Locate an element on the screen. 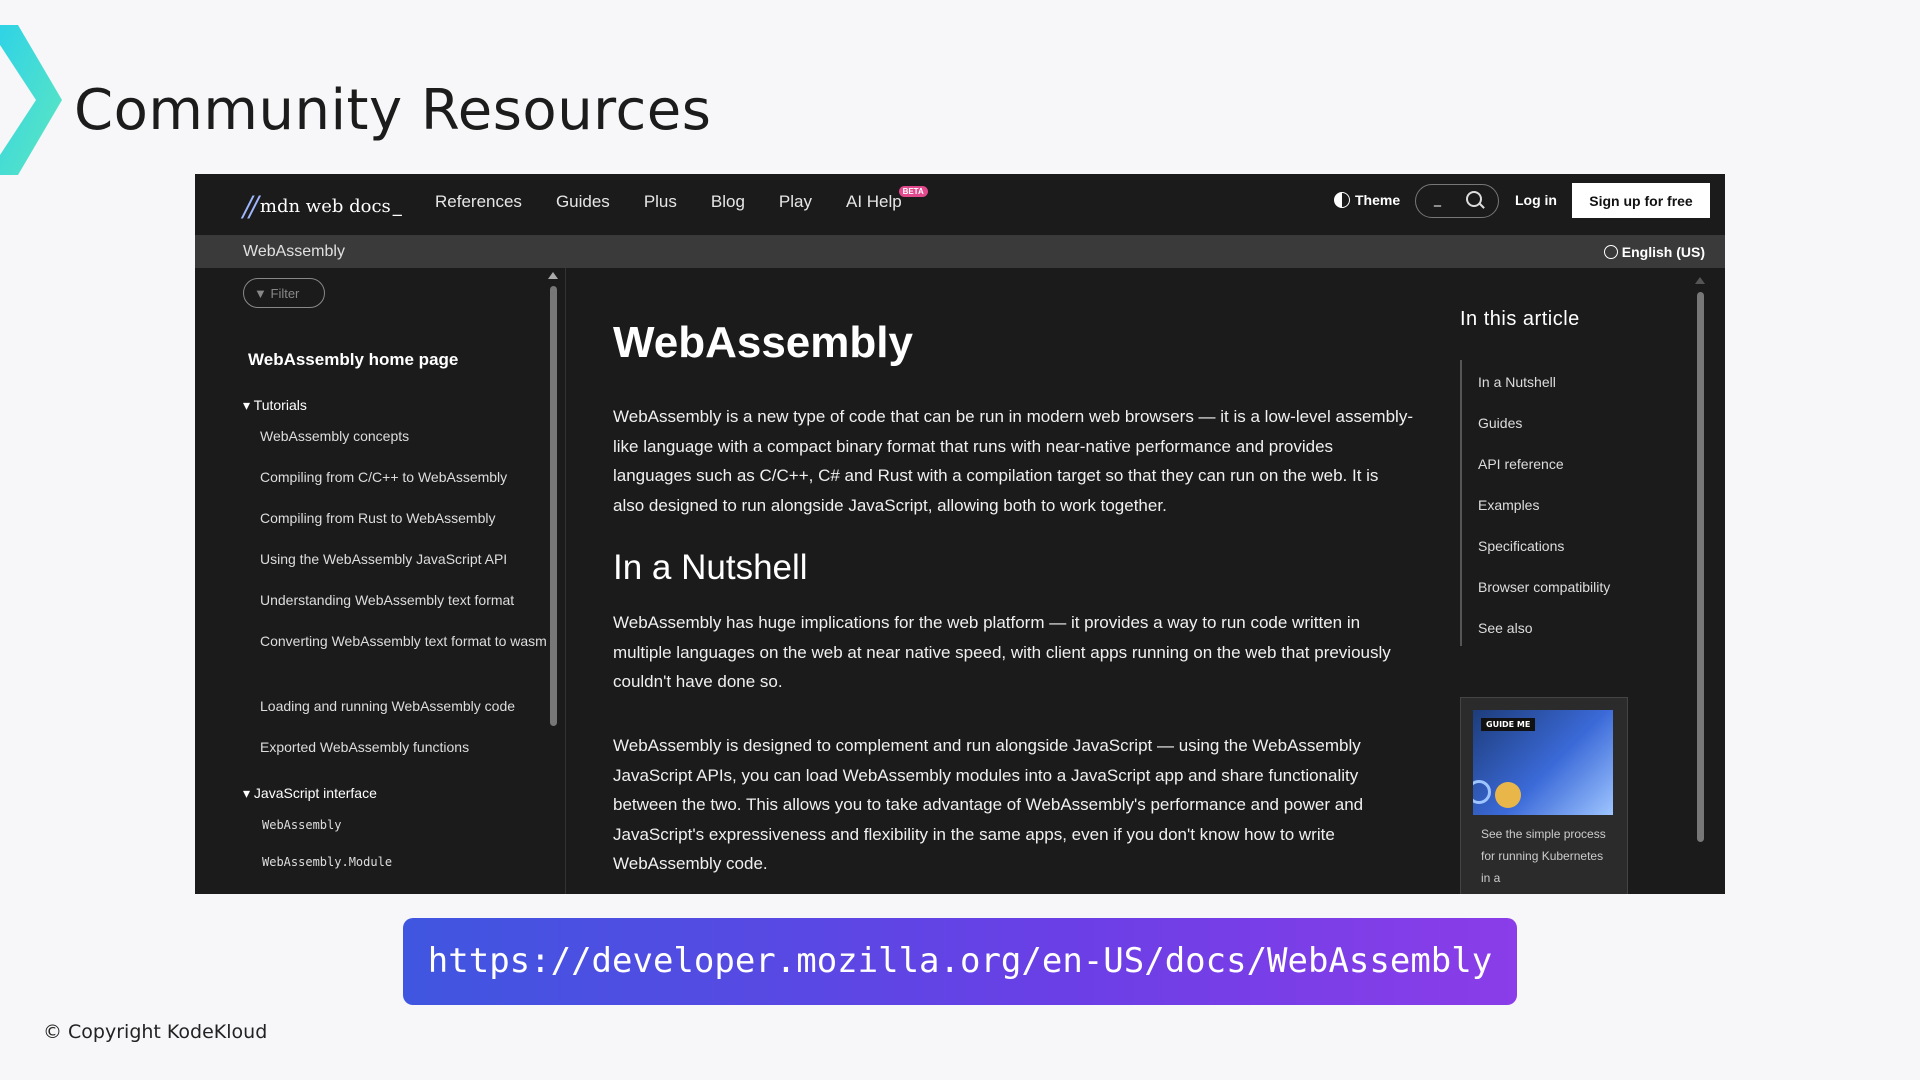 The height and width of the screenshot is (1080, 1920). ad-badge: GUIDE ME is located at coordinates (1508, 724).